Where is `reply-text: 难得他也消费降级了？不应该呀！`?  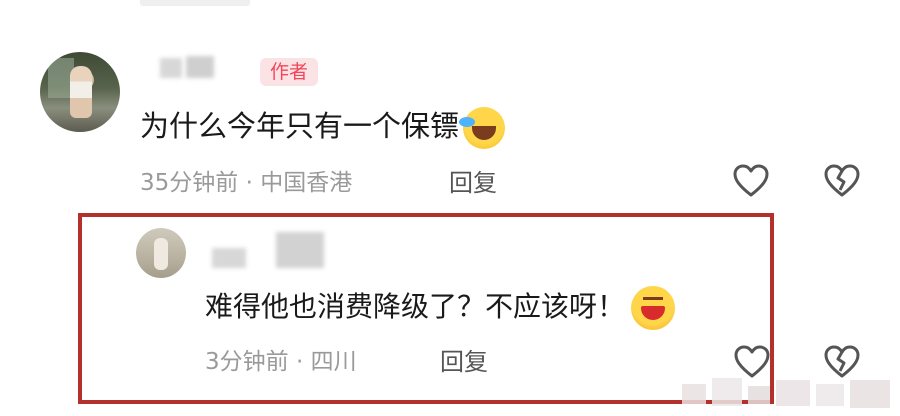 reply-text: 难得他也消费降级了？不应该呀！ is located at coordinates (440, 308).